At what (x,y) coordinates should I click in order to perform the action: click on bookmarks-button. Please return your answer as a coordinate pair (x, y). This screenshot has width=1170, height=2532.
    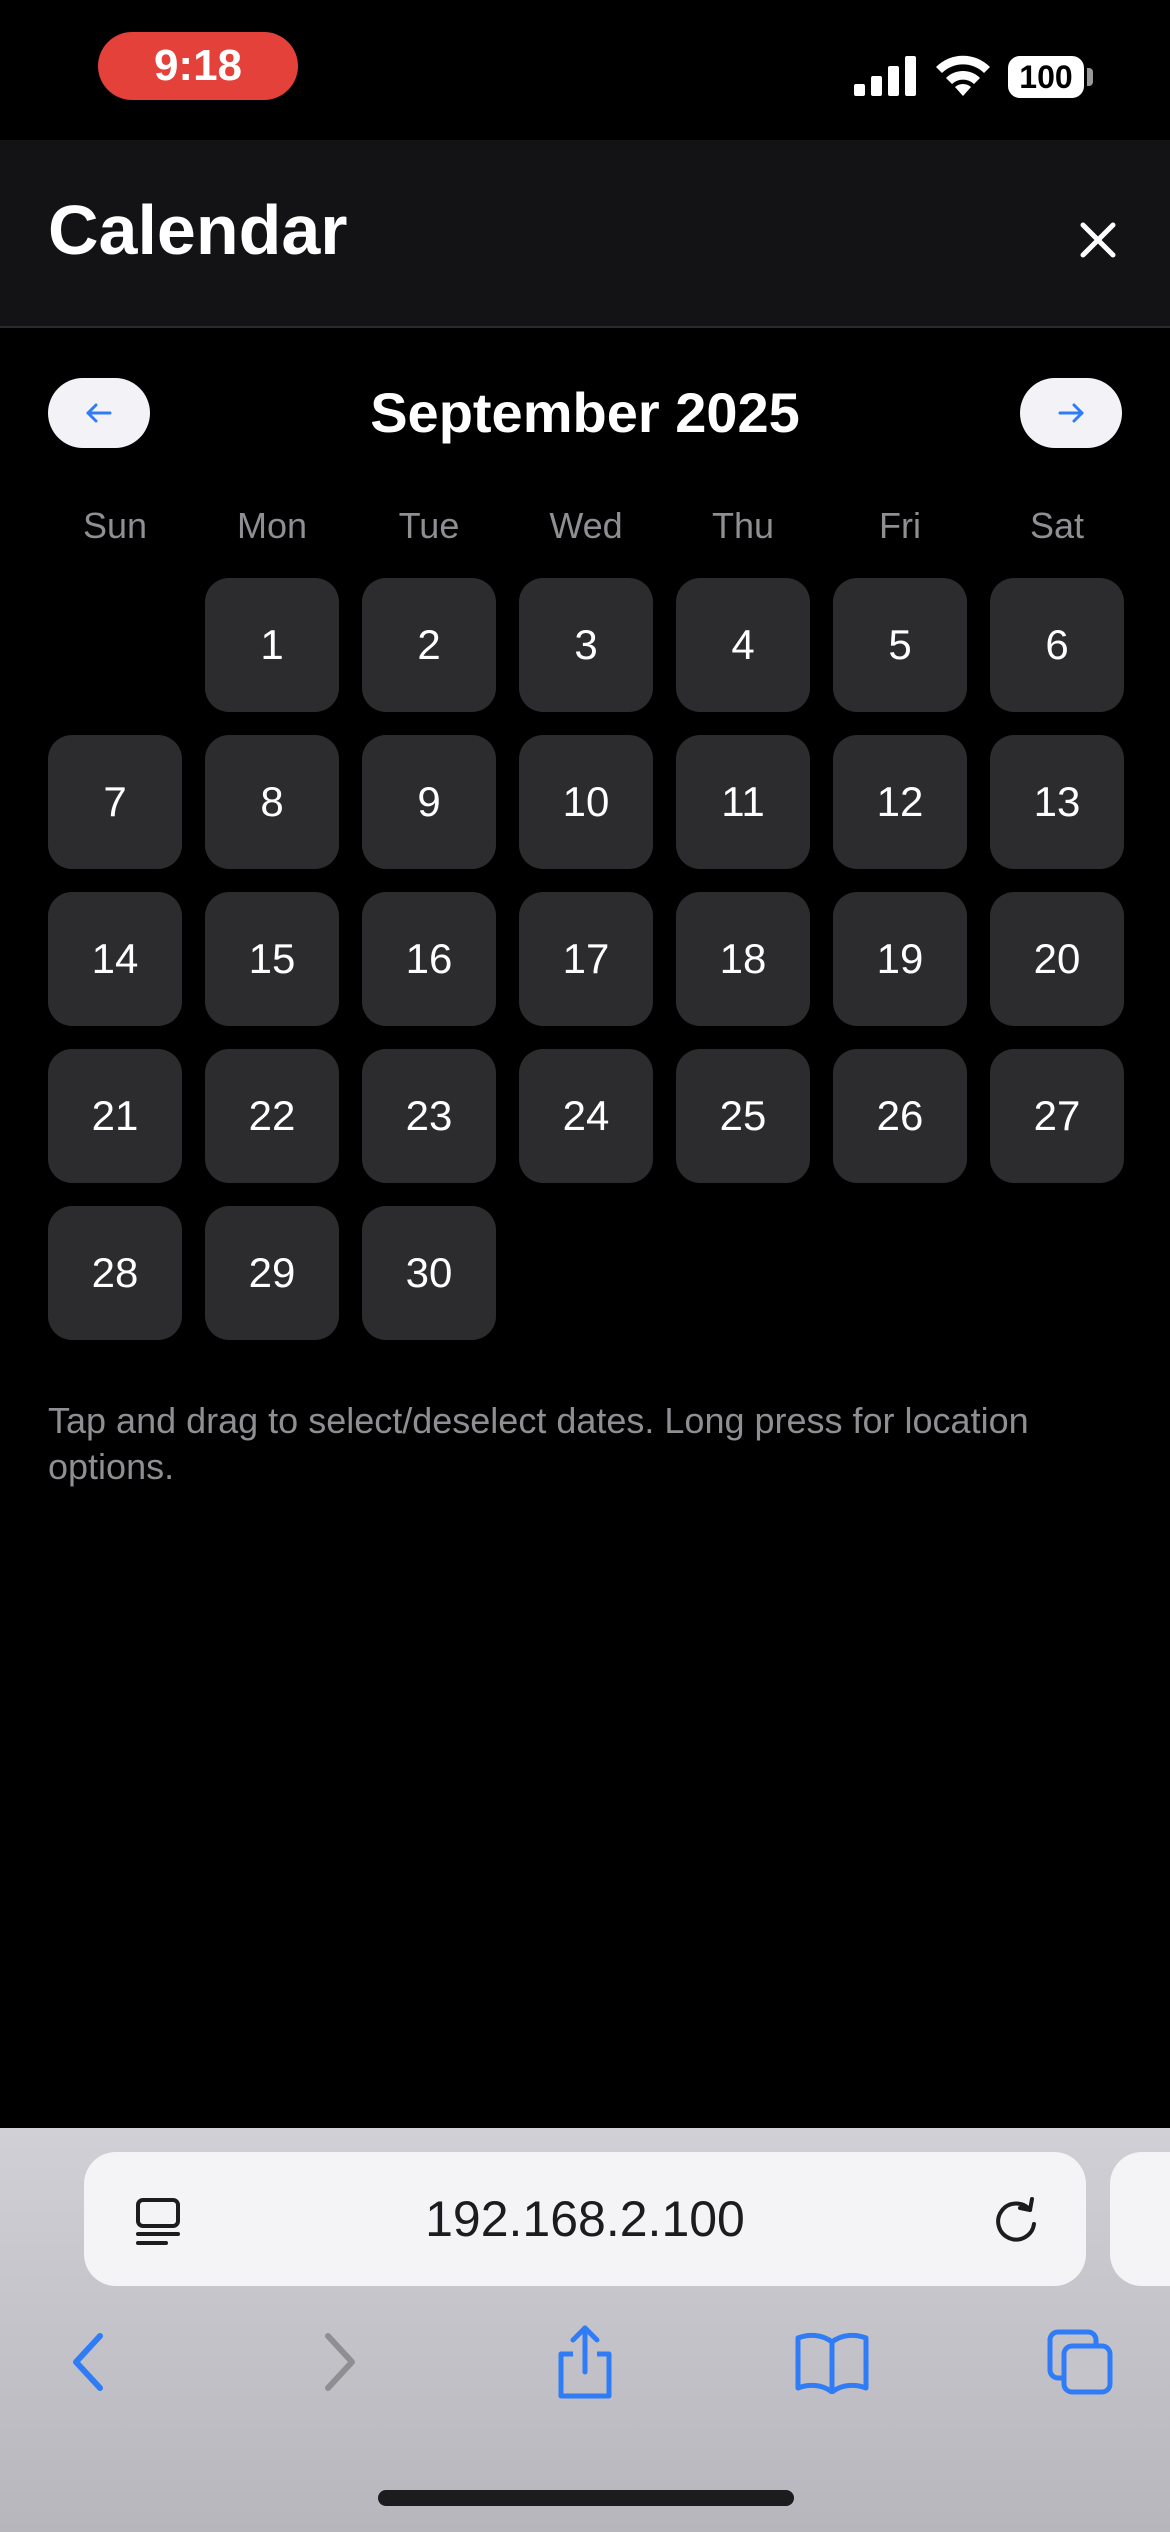
    Looking at the image, I should click on (832, 2362).